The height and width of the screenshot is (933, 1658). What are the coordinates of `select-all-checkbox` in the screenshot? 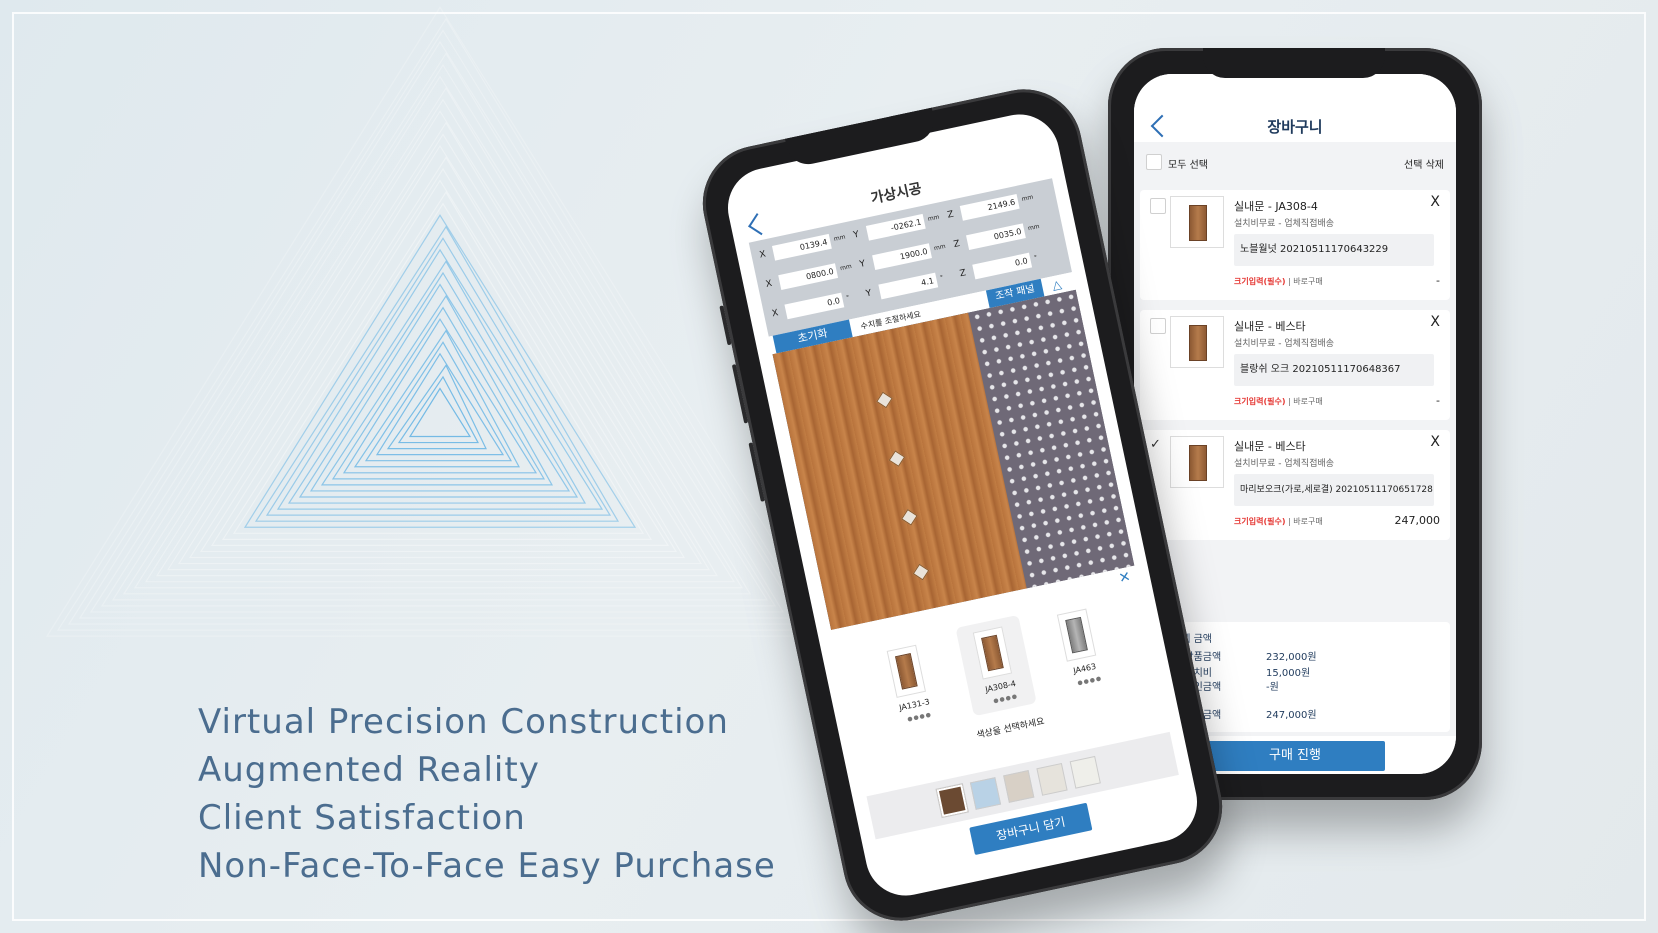 It's located at (1154, 162).